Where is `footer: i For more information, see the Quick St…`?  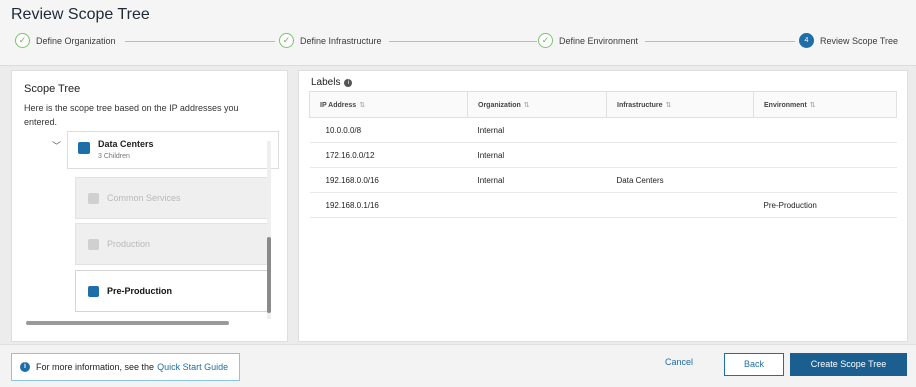
footer: i For more information, see the Quick St… is located at coordinates (458, 365).